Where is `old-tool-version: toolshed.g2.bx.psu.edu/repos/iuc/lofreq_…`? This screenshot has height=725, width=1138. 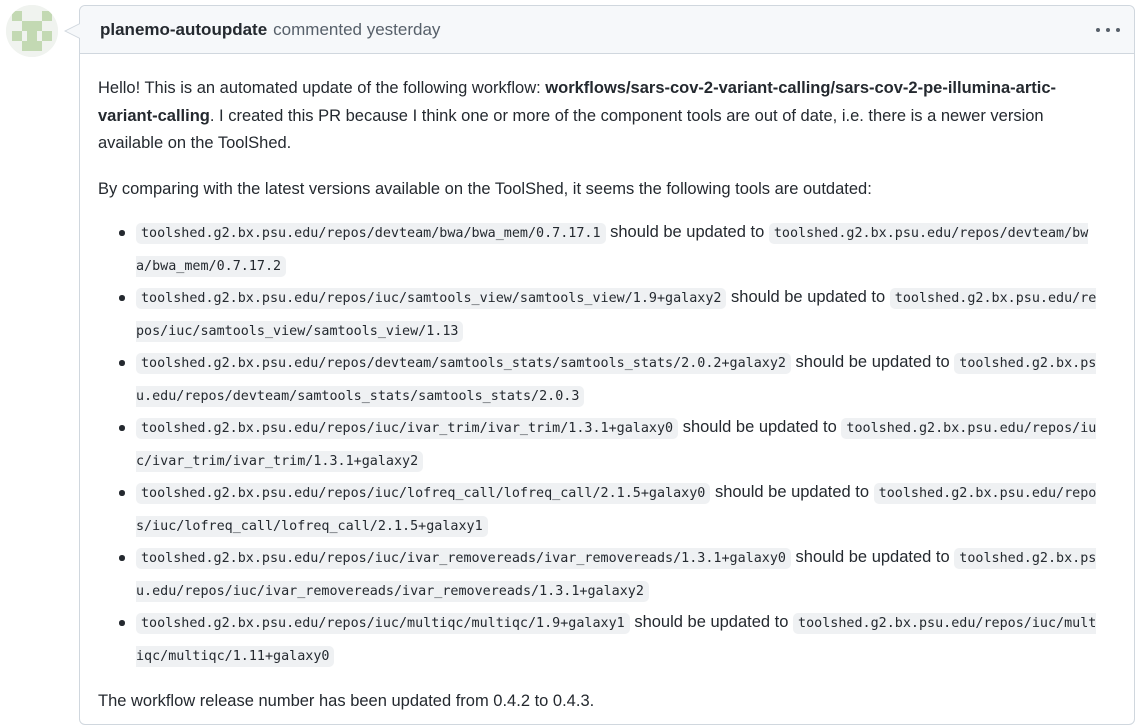 old-tool-version: toolshed.g2.bx.psu.edu/repos/iuc/lofreq_… is located at coordinates (423, 493).